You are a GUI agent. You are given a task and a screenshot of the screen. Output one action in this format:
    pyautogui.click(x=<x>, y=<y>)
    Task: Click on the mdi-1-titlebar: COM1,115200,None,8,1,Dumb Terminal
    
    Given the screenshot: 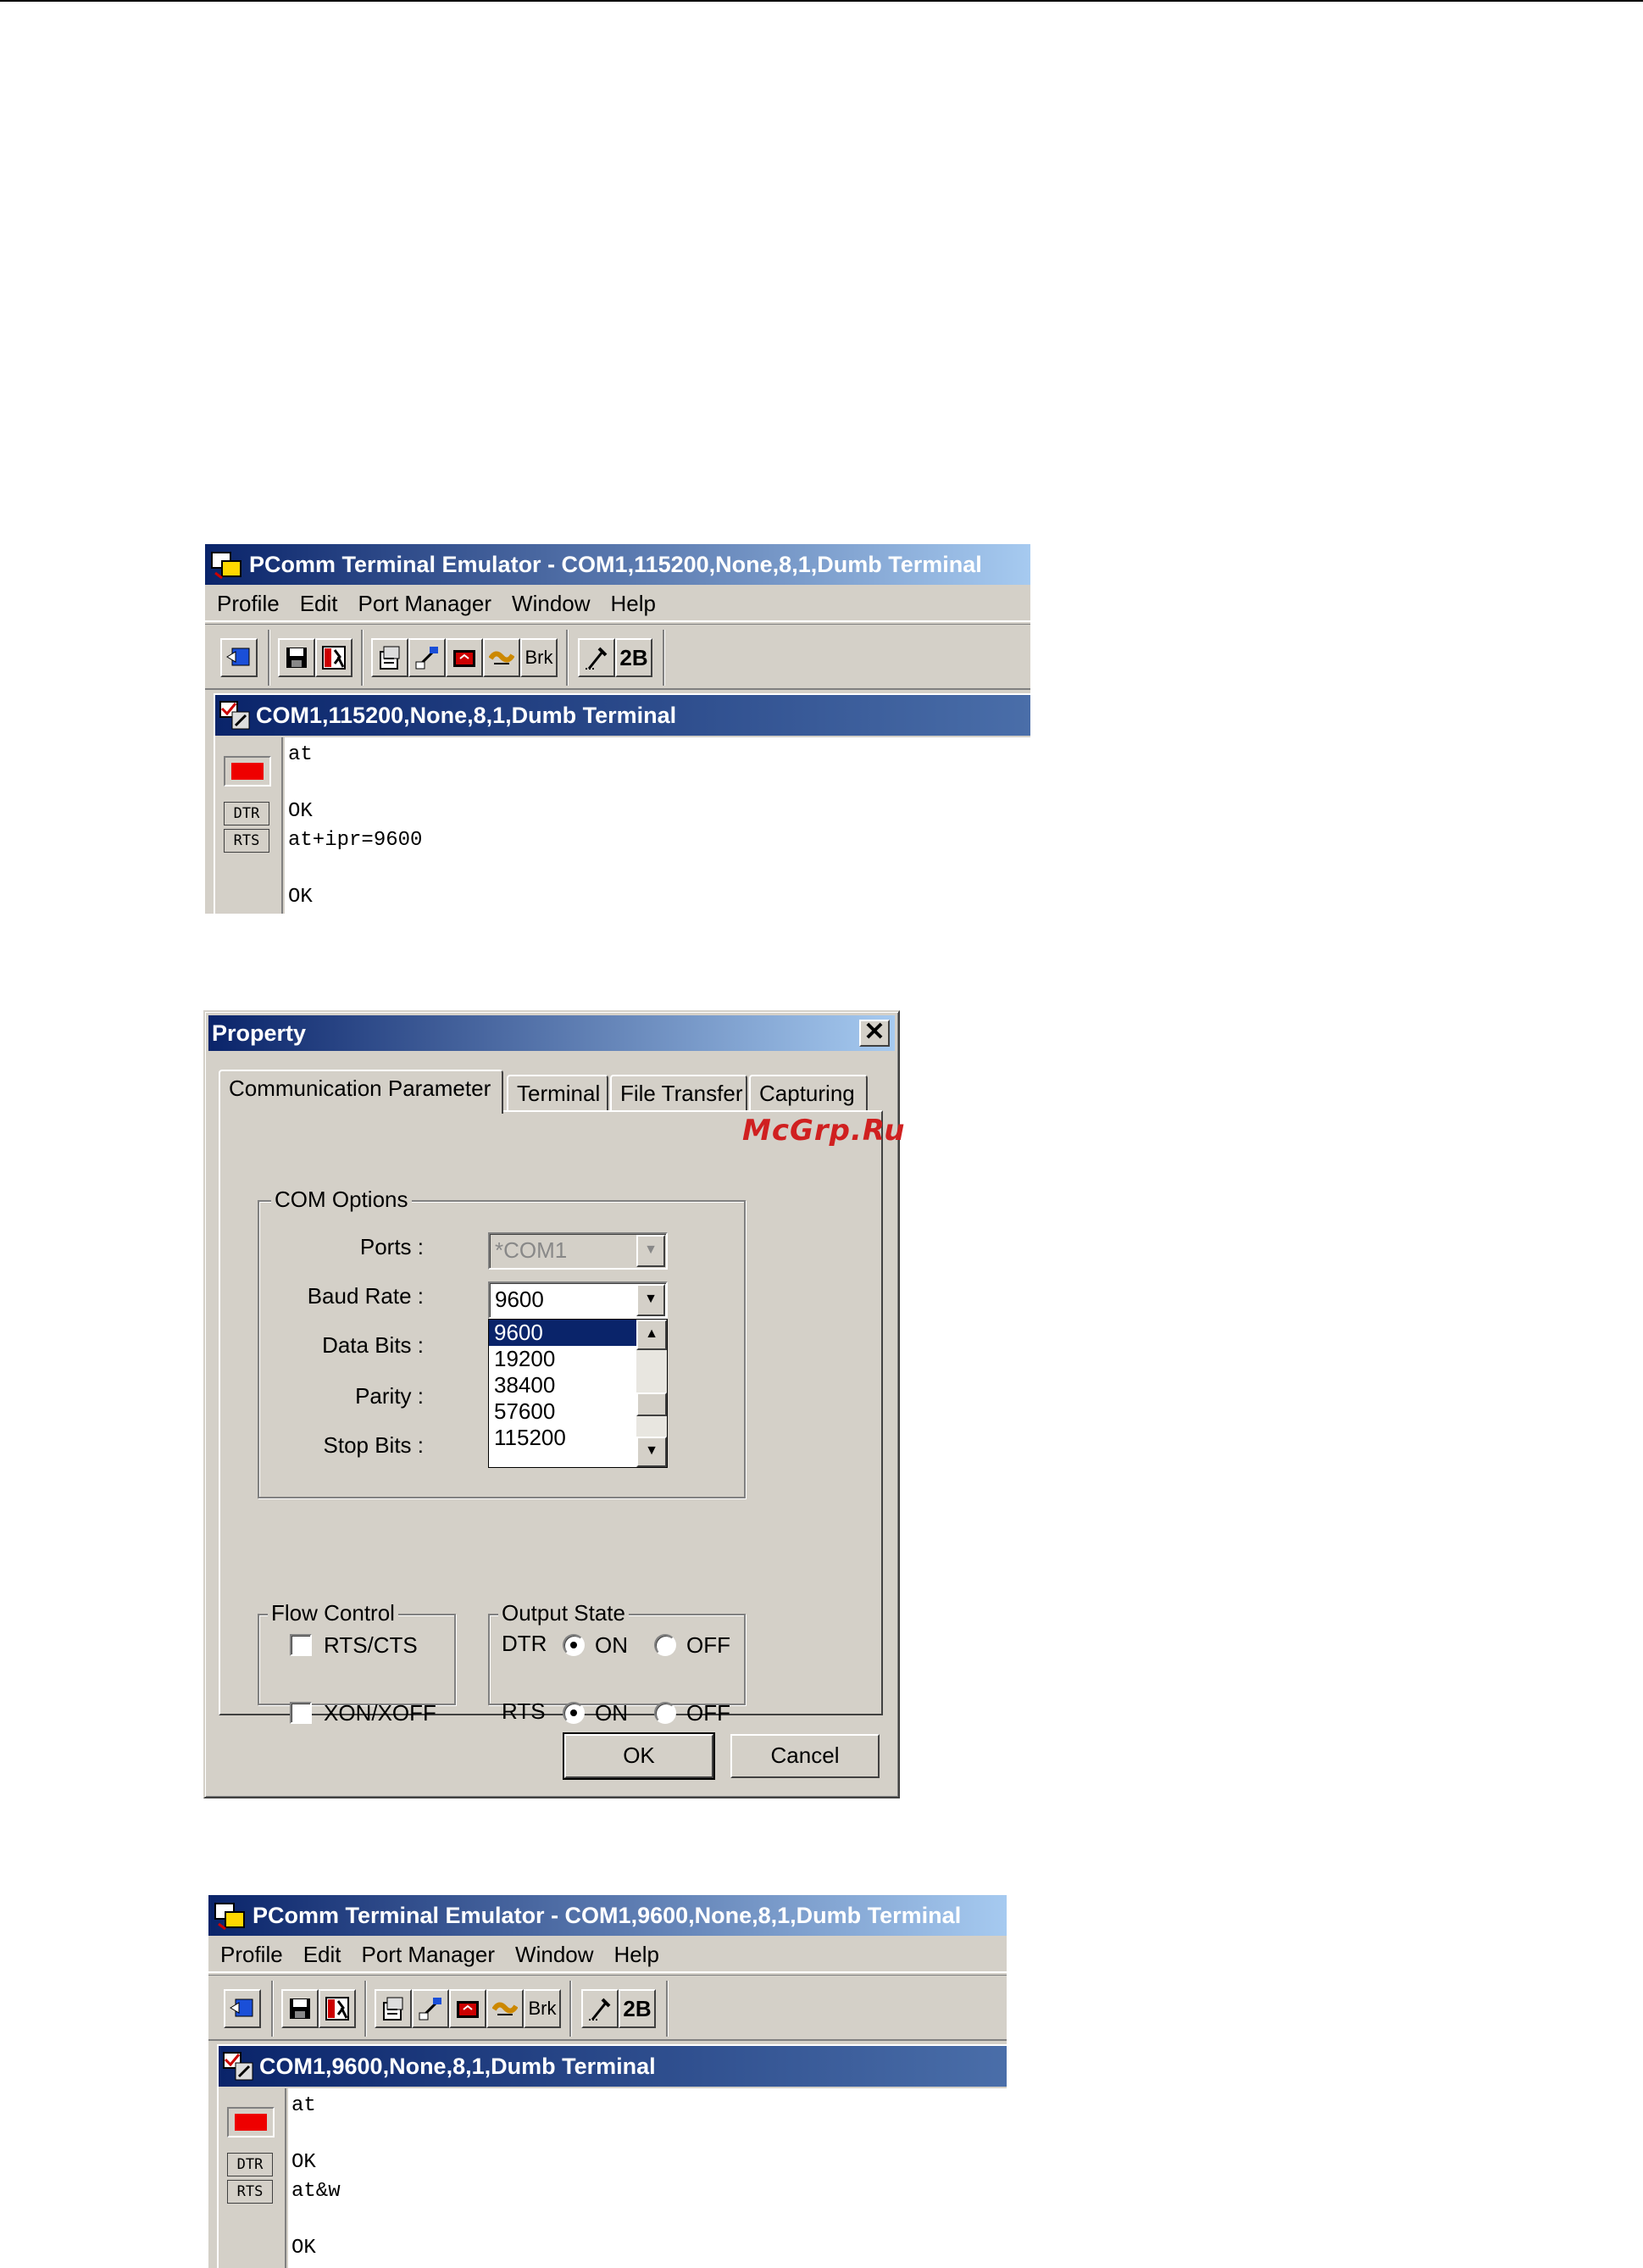 What is the action you would take?
    pyautogui.click(x=622, y=716)
    